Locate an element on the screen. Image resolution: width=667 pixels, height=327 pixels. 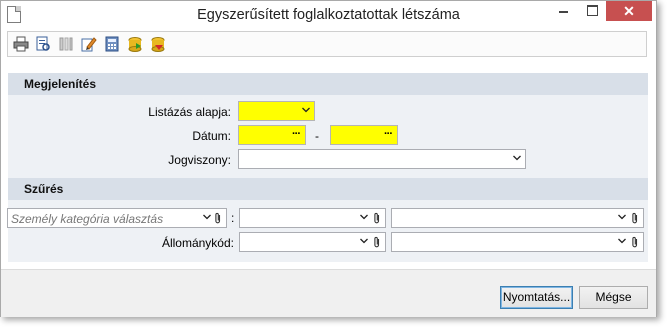
display-section-header: Megjelenítés is located at coordinates (328, 84).